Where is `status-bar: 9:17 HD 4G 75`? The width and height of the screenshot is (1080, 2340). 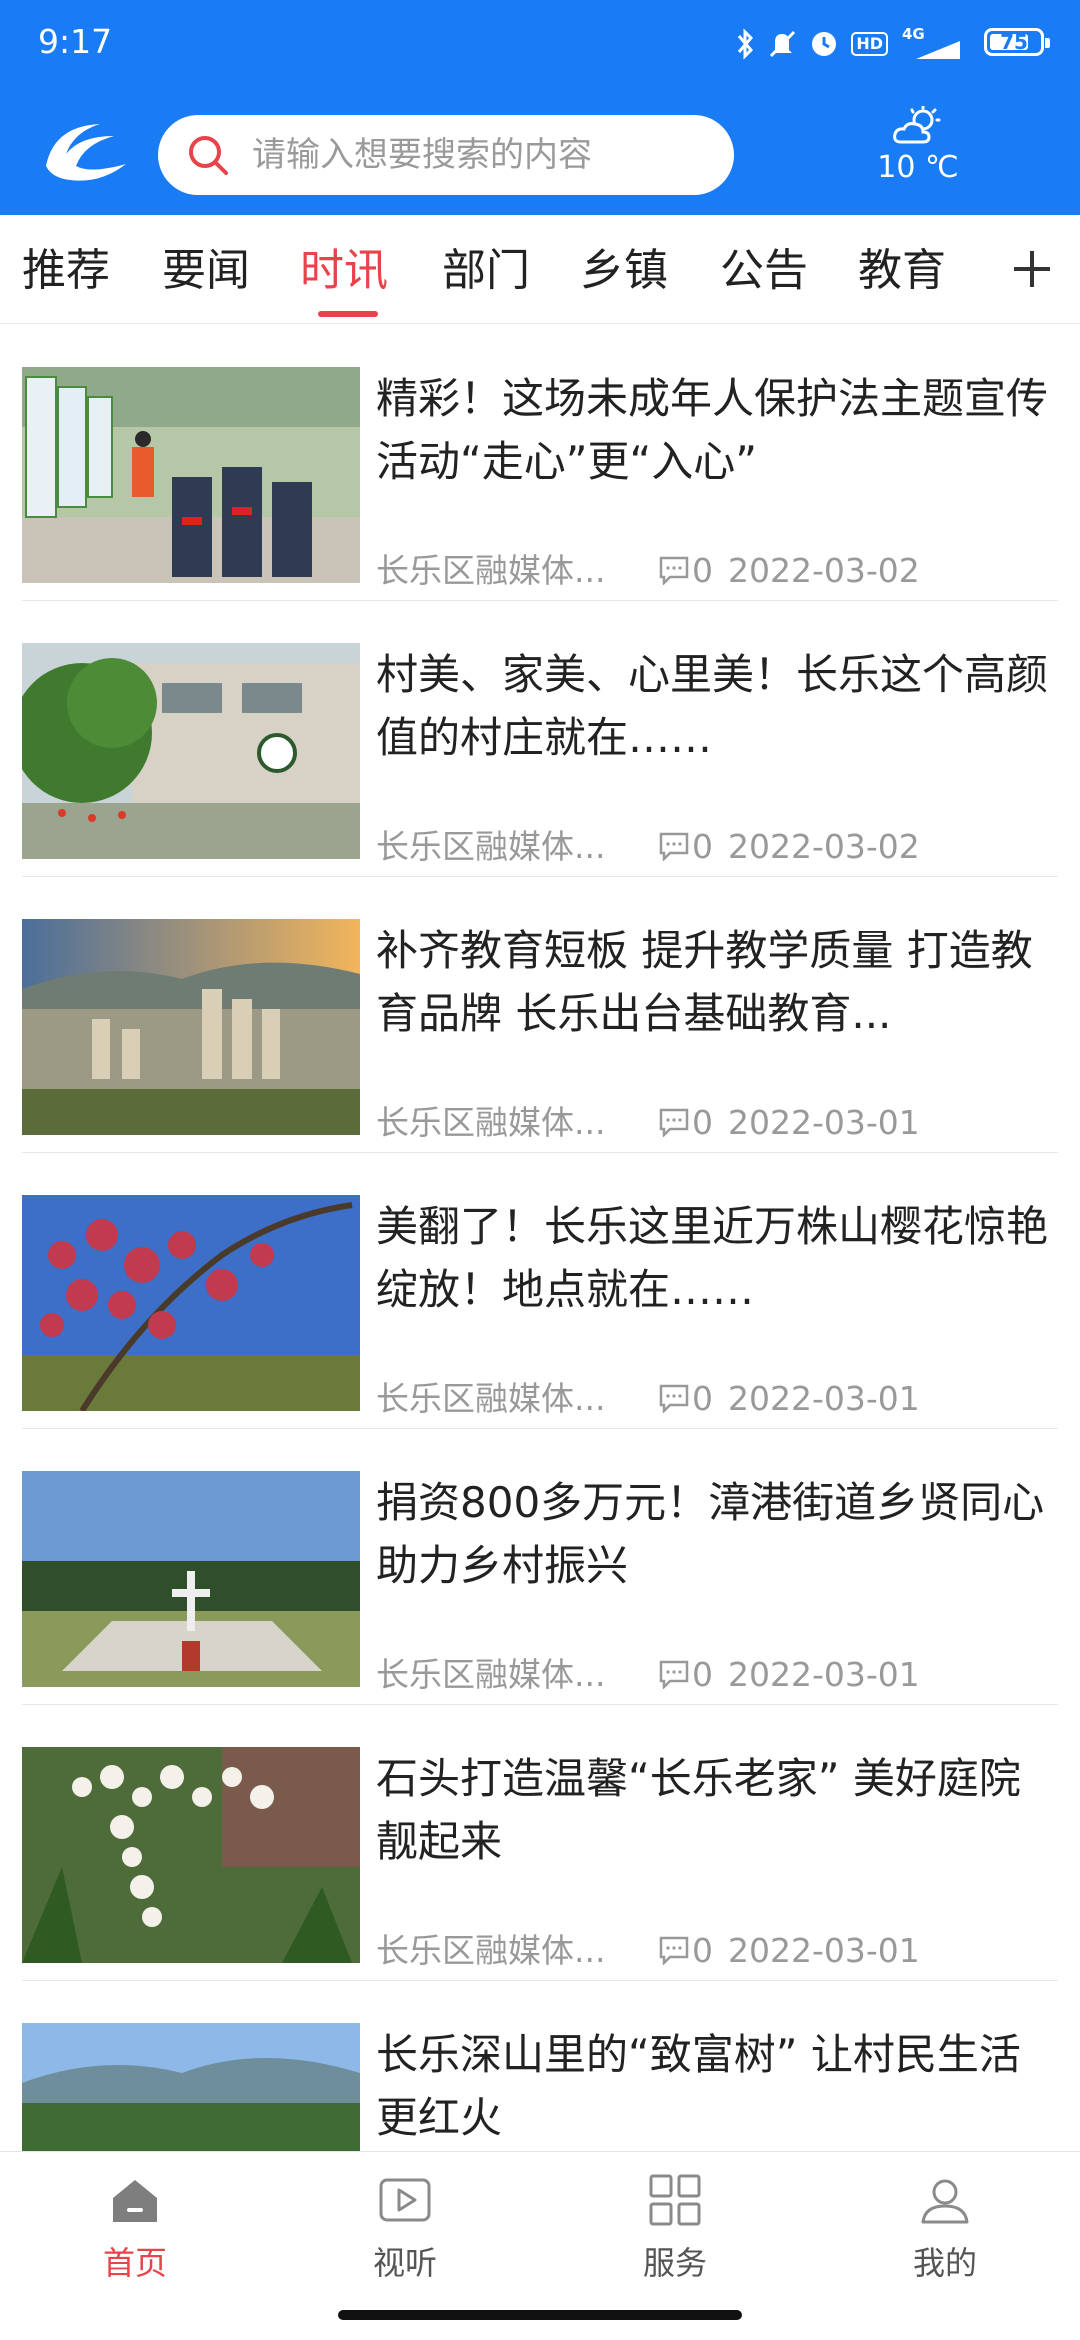 status-bar: 9:17 HD 4G 75 is located at coordinates (540, 40).